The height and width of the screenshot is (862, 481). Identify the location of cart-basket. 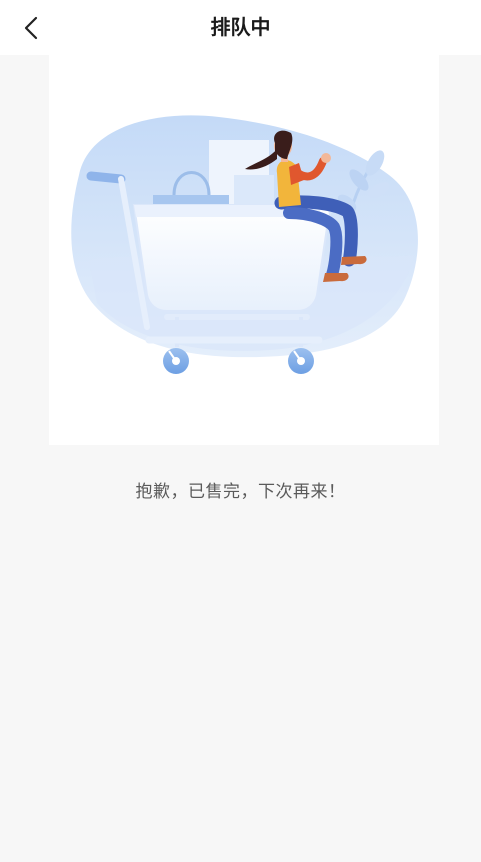
(231, 258).